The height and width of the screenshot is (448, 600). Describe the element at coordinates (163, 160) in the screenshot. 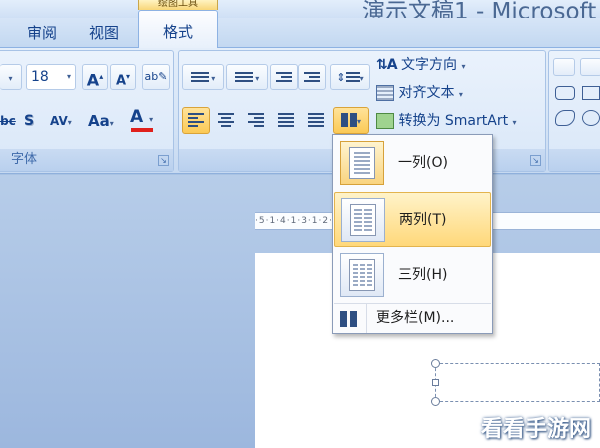

I see `font-dialog-launcher: ↘` at that location.